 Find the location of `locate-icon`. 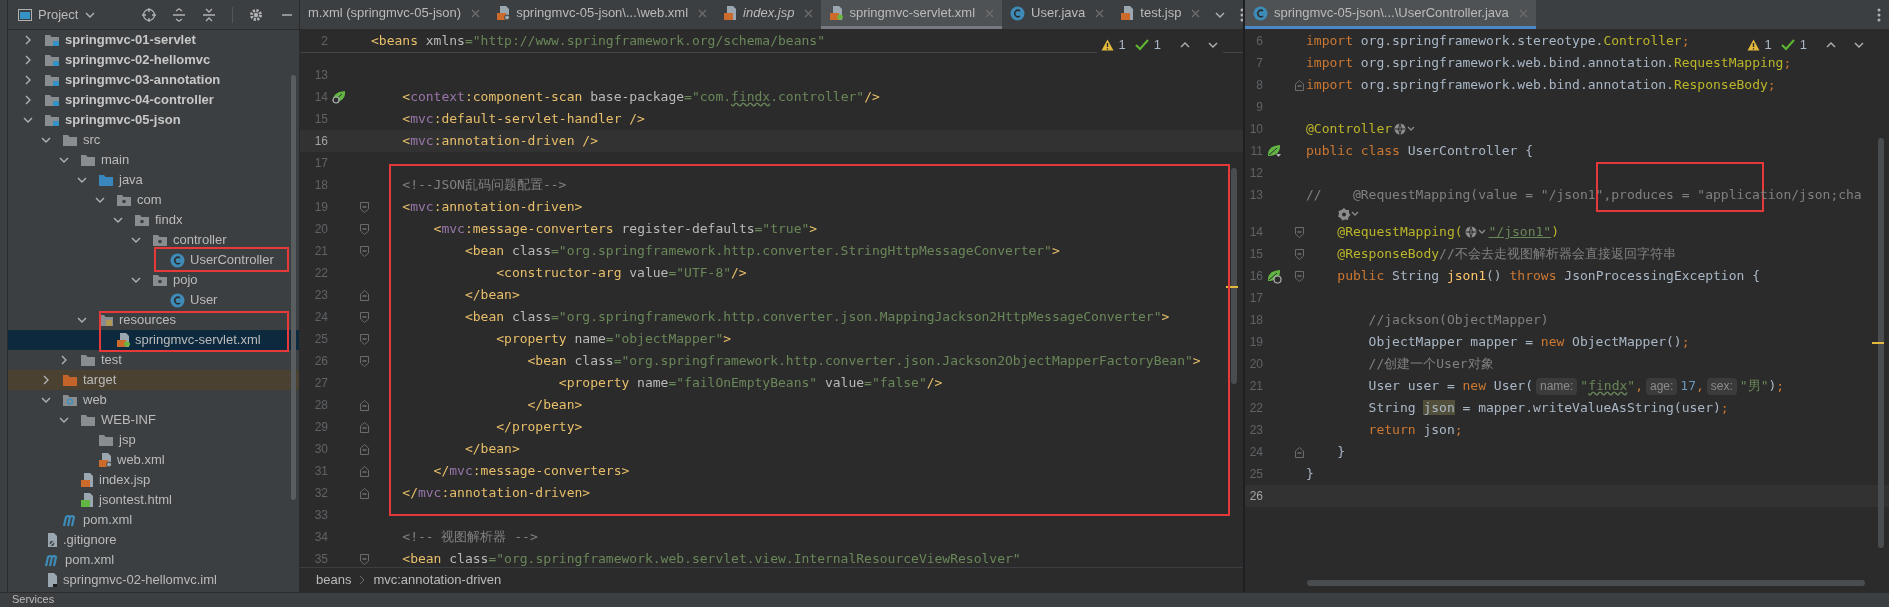

locate-icon is located at coordinates (149, 14).